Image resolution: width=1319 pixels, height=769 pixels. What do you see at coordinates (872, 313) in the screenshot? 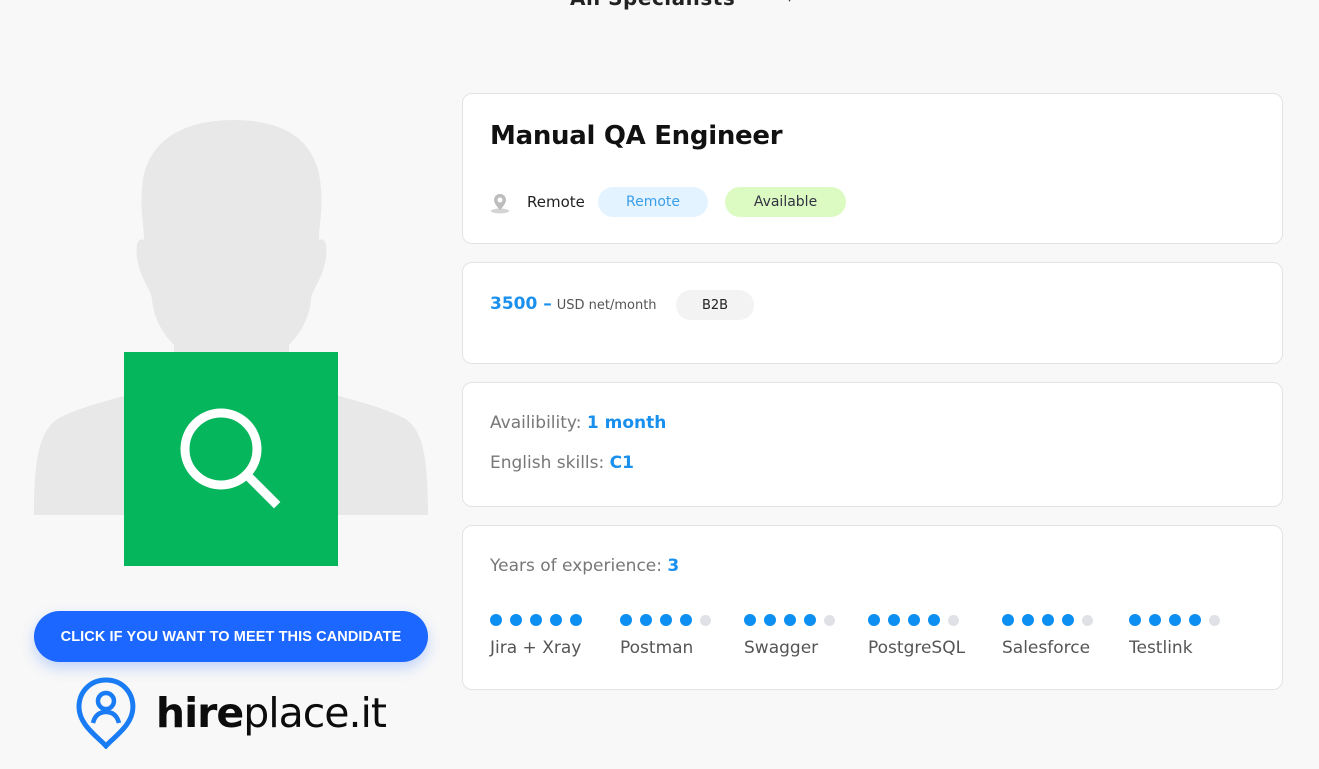
I see `salary-card: 3500 – USD net/month B2B` at bounding box center [872, 313].